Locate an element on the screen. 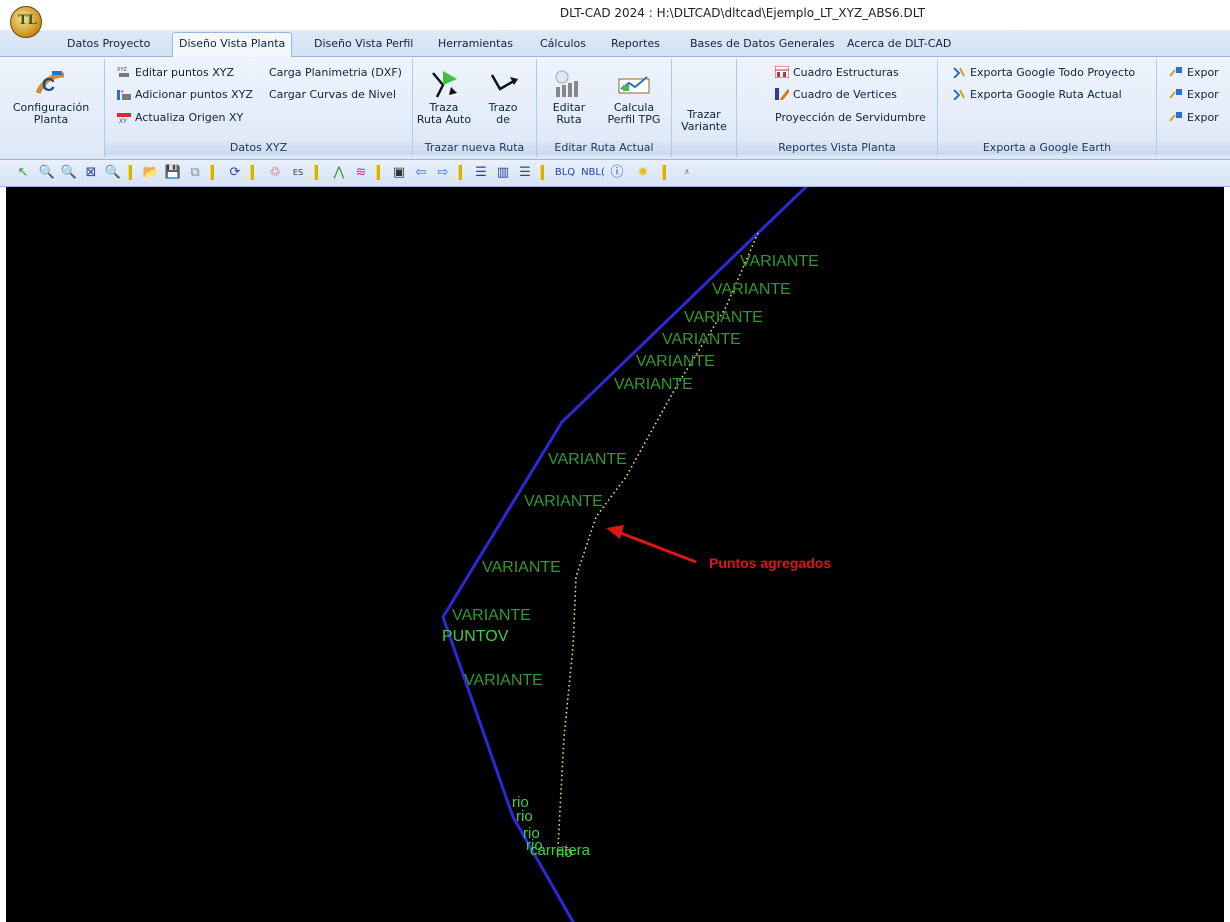 The height and width of the screenshot is (922, 1230). sun-icon: ✹ is located at coordinates (643, 173).